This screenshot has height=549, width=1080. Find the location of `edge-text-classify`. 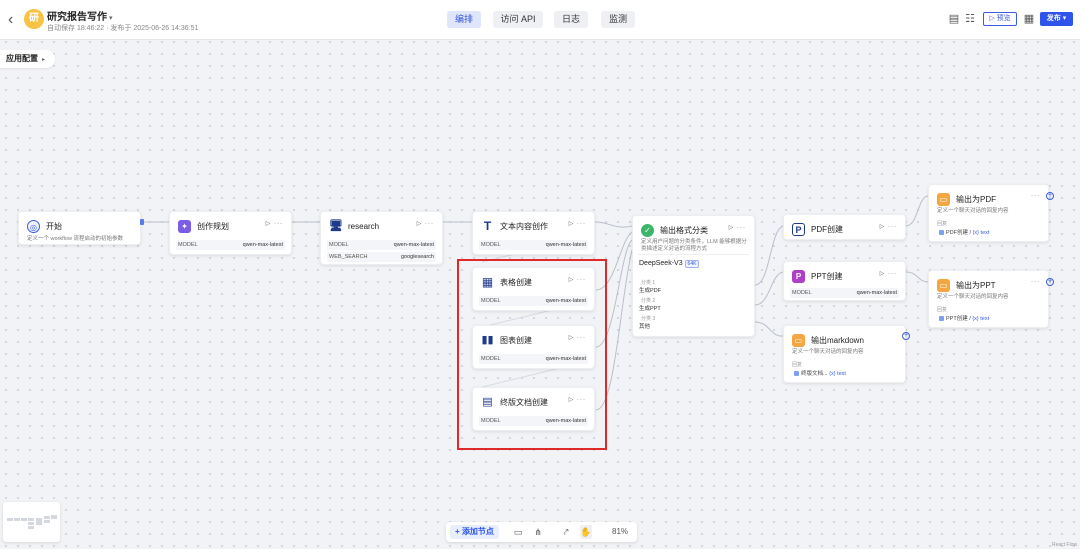

edge-text-classify is located at coordinates (613, 224).